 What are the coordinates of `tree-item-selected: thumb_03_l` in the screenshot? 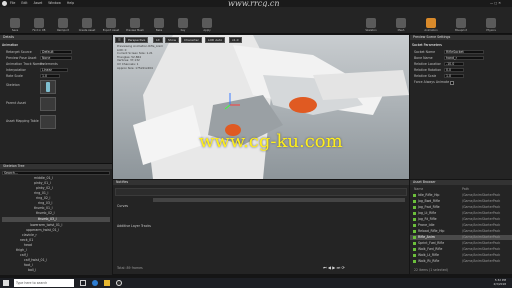 It's located at (56, 219).